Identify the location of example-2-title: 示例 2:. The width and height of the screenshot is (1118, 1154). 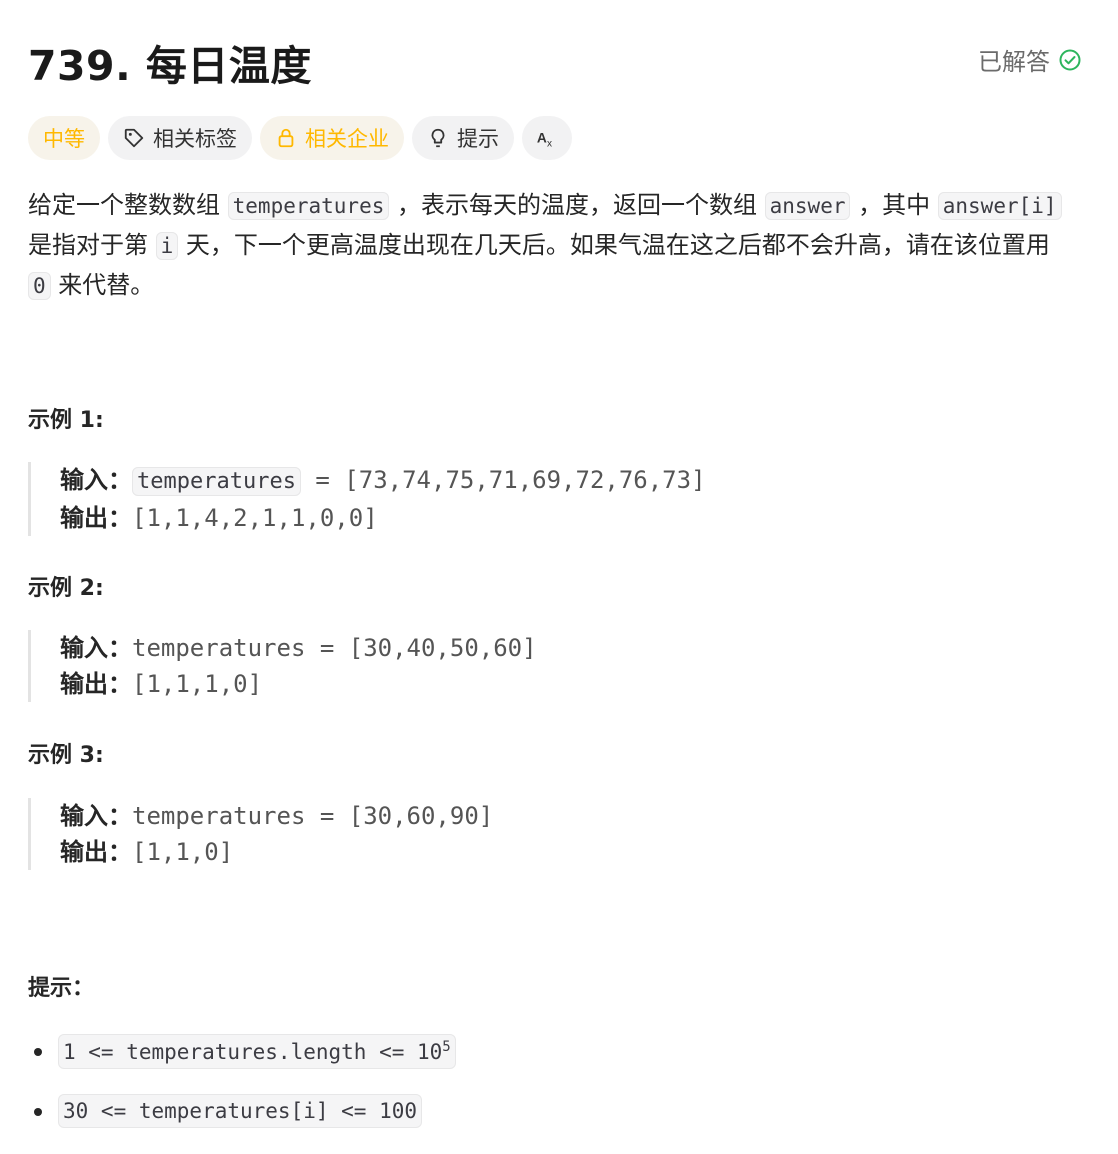
(66, 588).